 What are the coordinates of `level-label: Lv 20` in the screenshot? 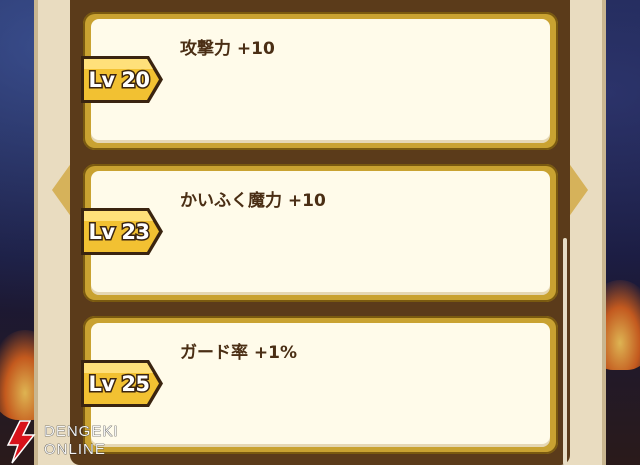 It's located at (119, 79).